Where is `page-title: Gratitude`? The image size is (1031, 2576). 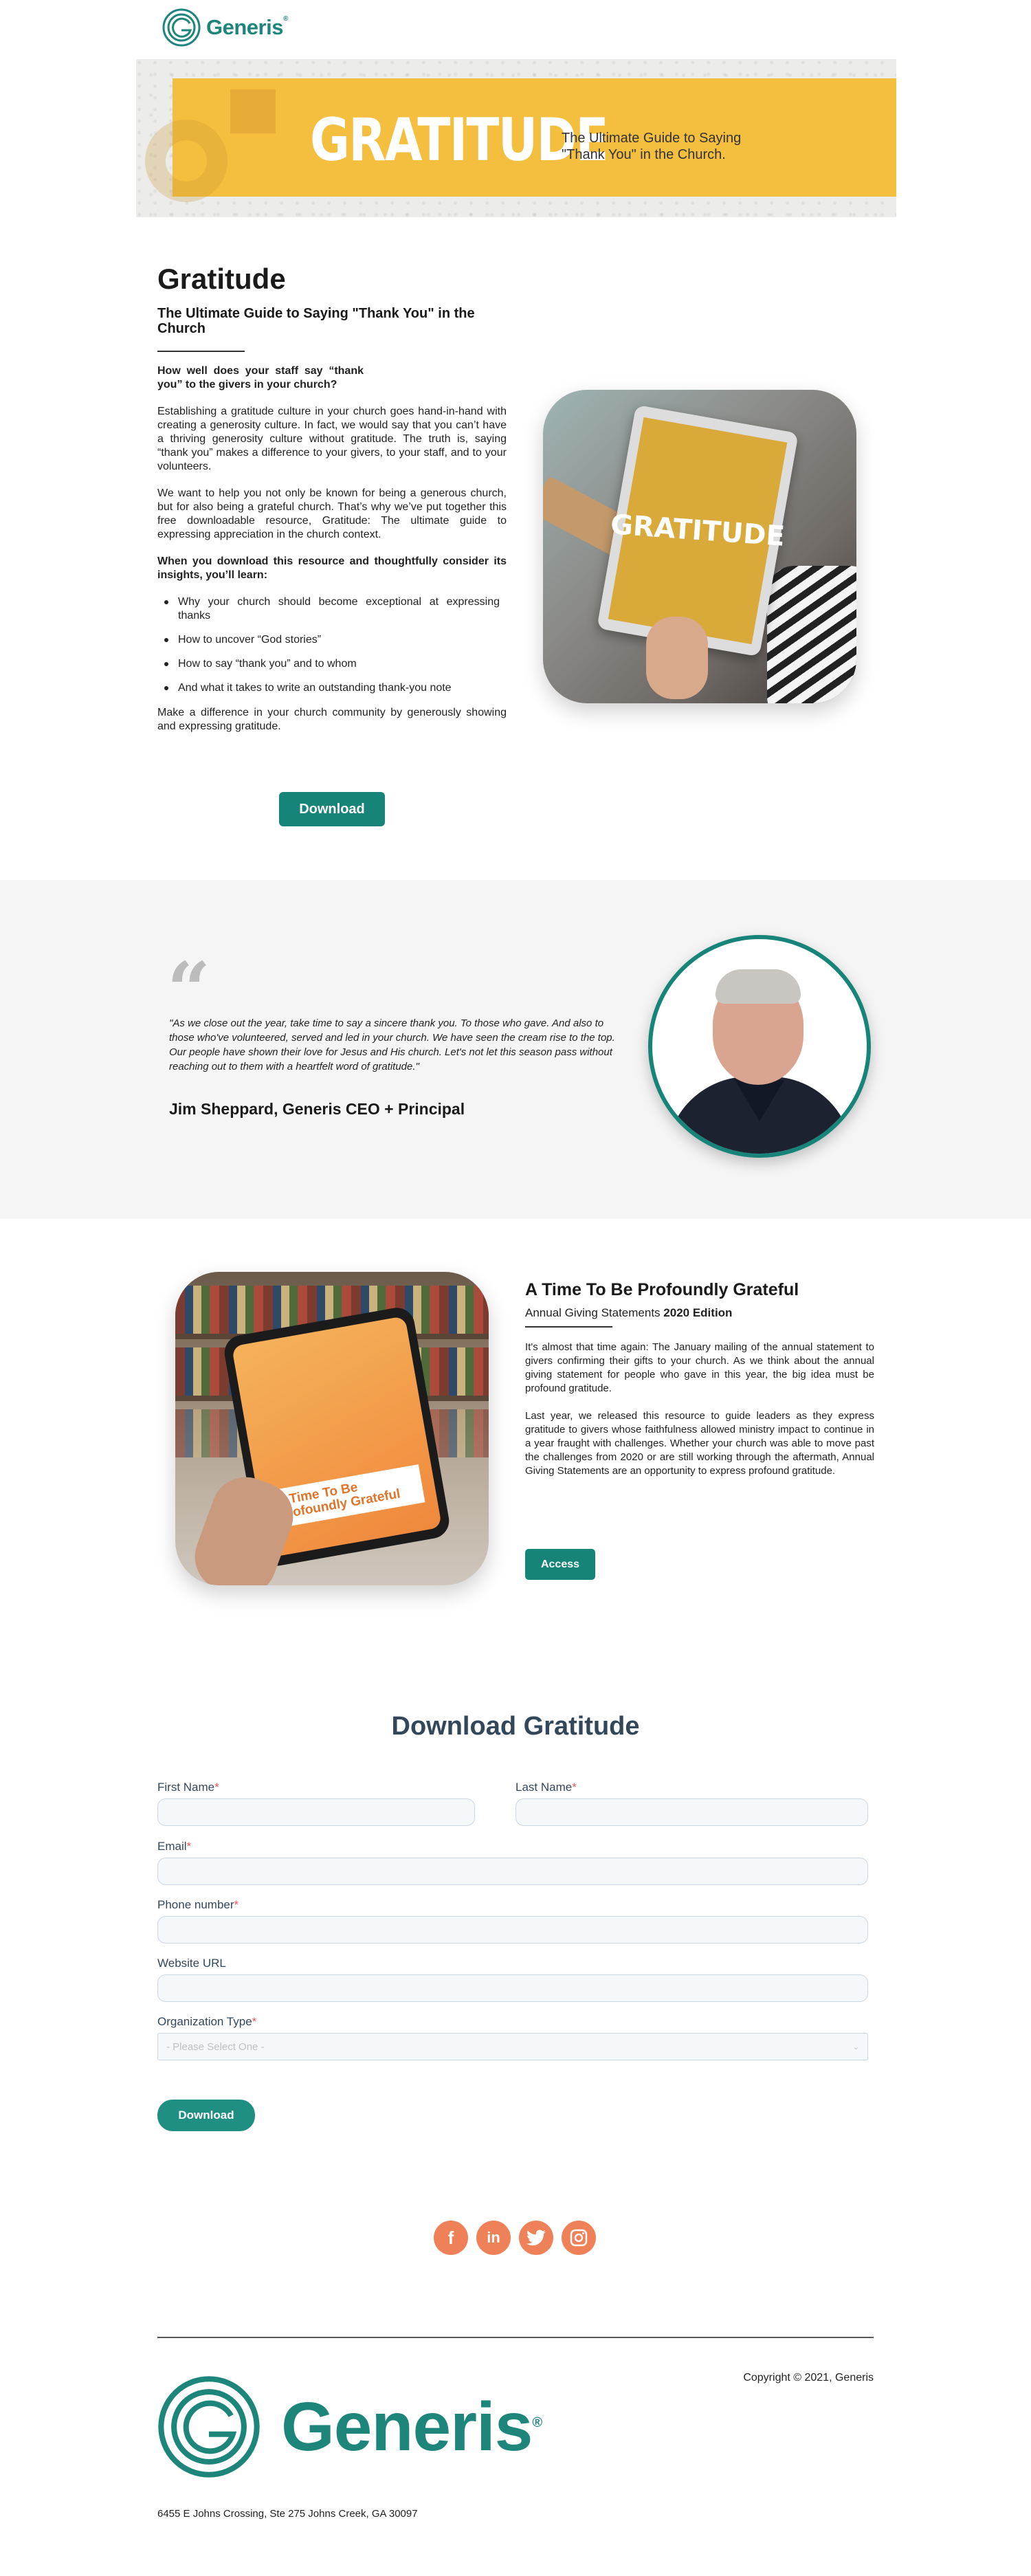
page-title: Gratitude is located at coordinates (221, 279).